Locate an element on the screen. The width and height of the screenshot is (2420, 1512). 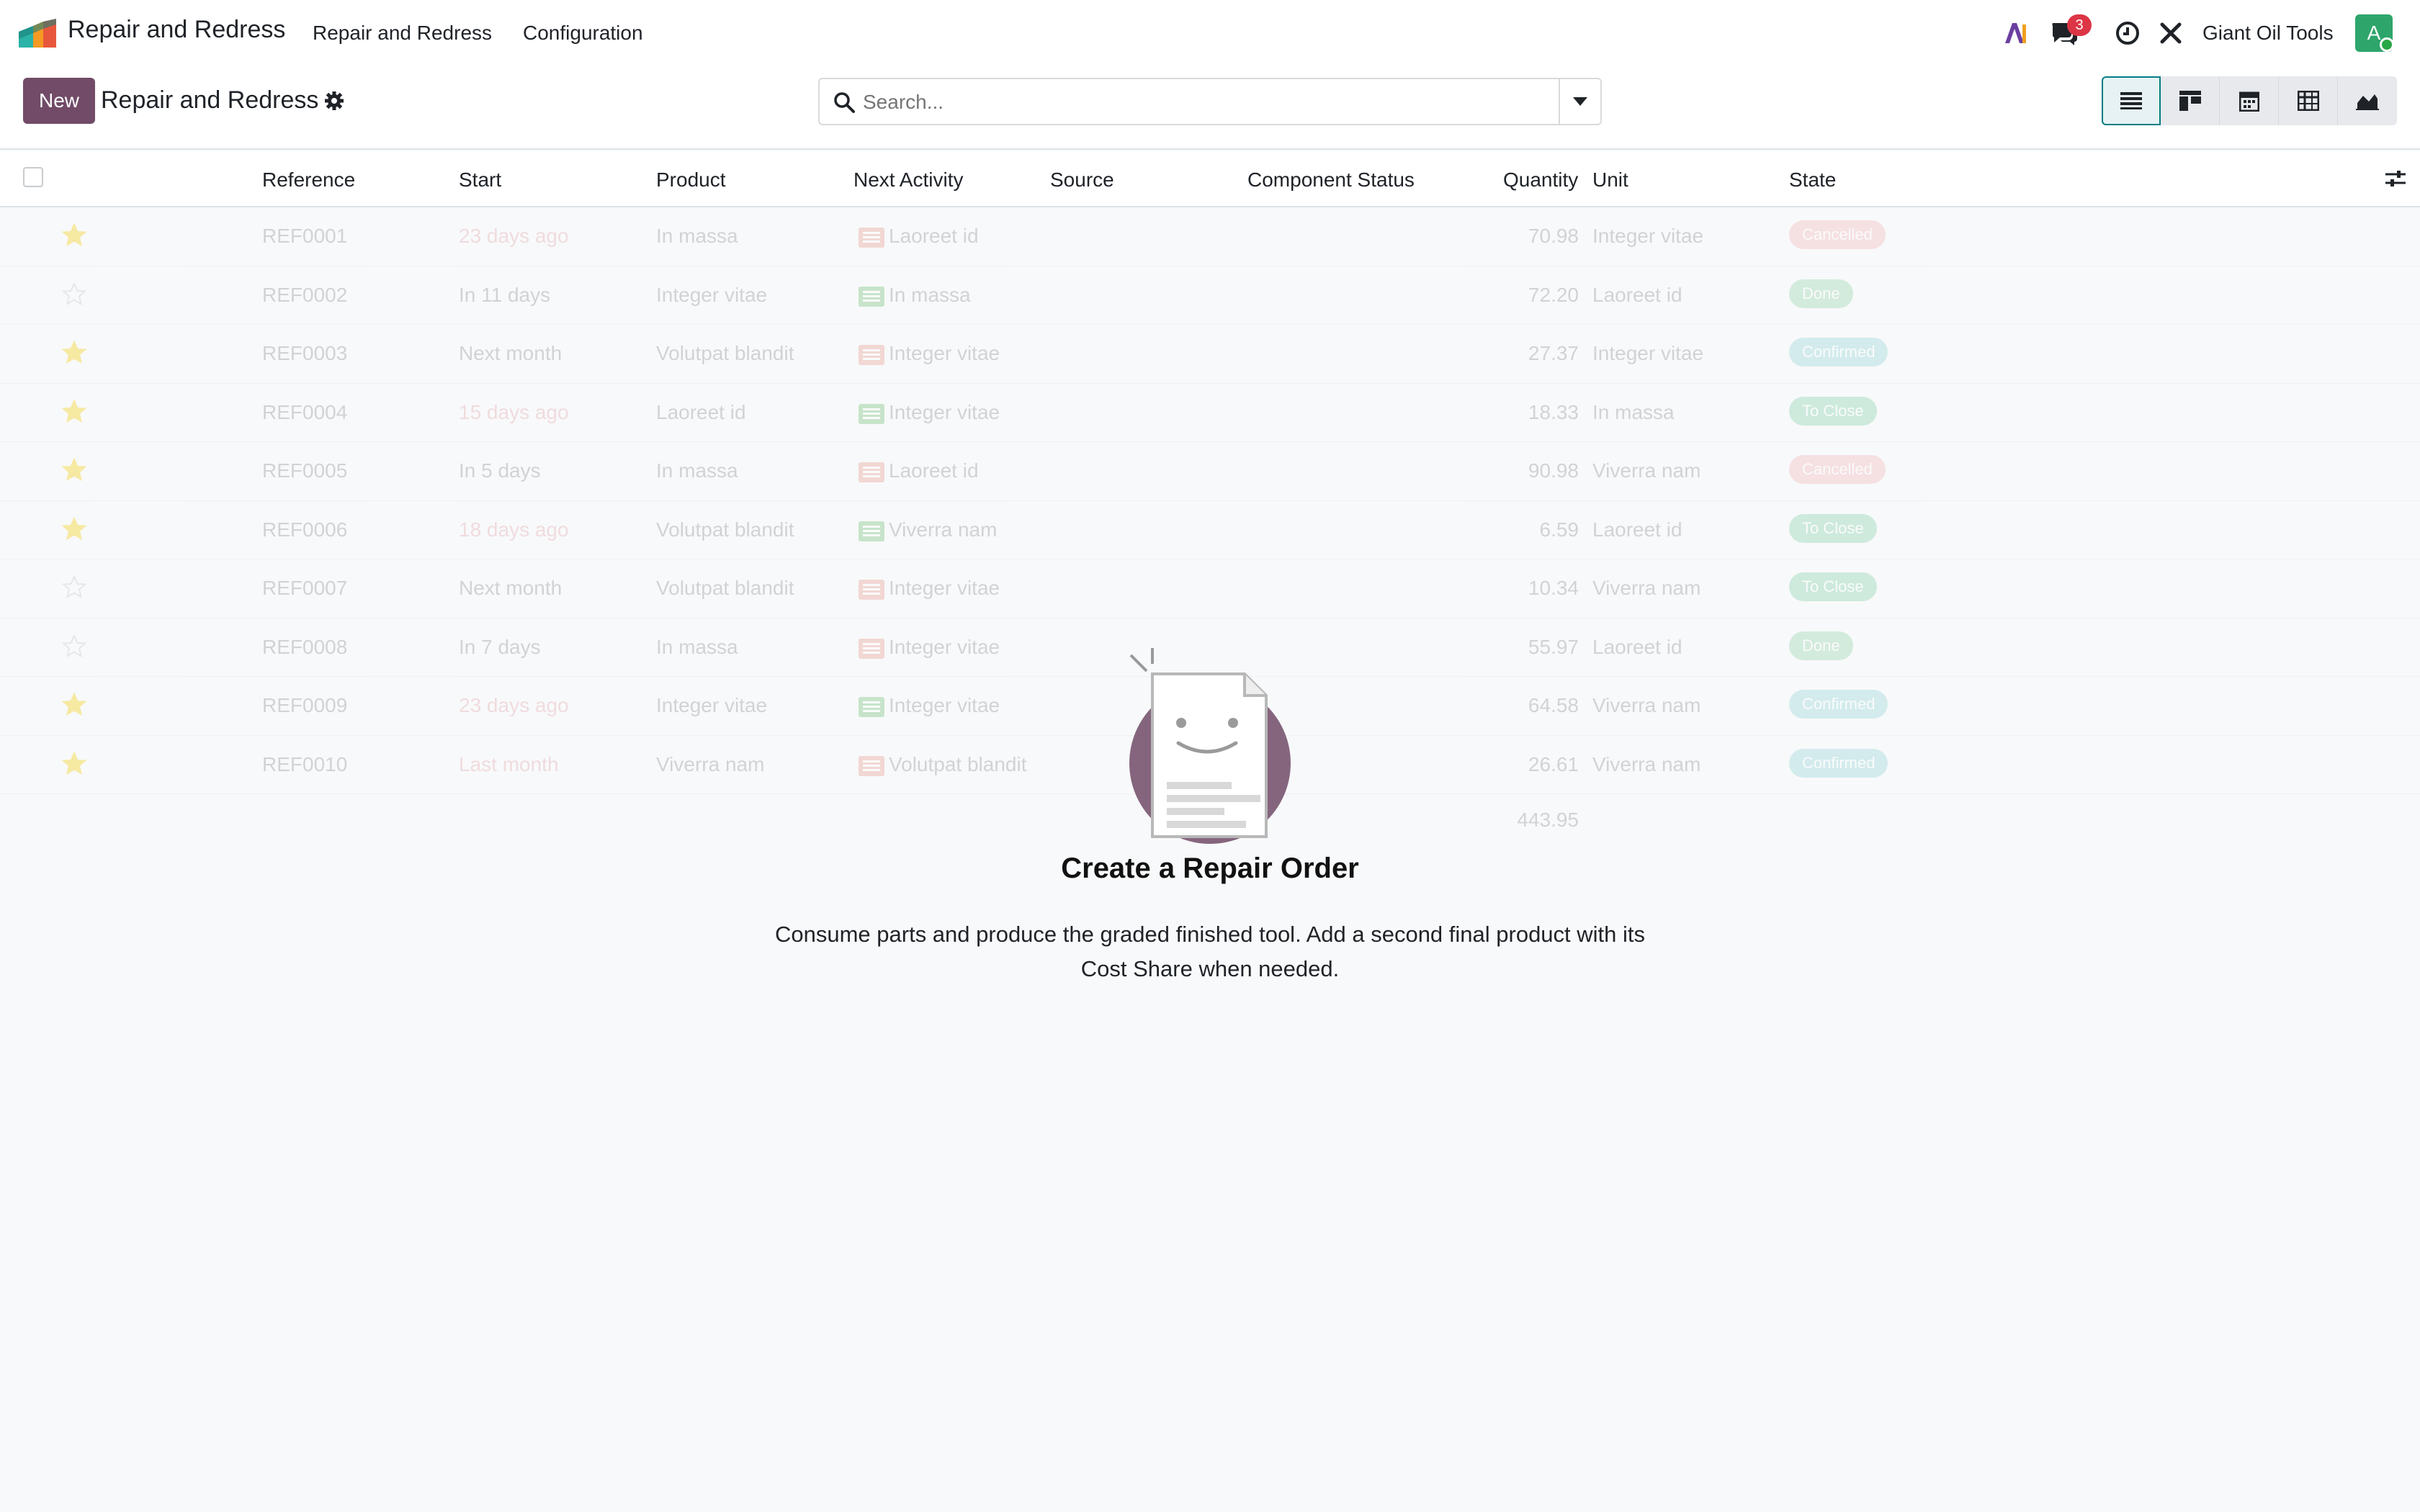
cell-reference: REF0005 is located at coordinates (305, 470).